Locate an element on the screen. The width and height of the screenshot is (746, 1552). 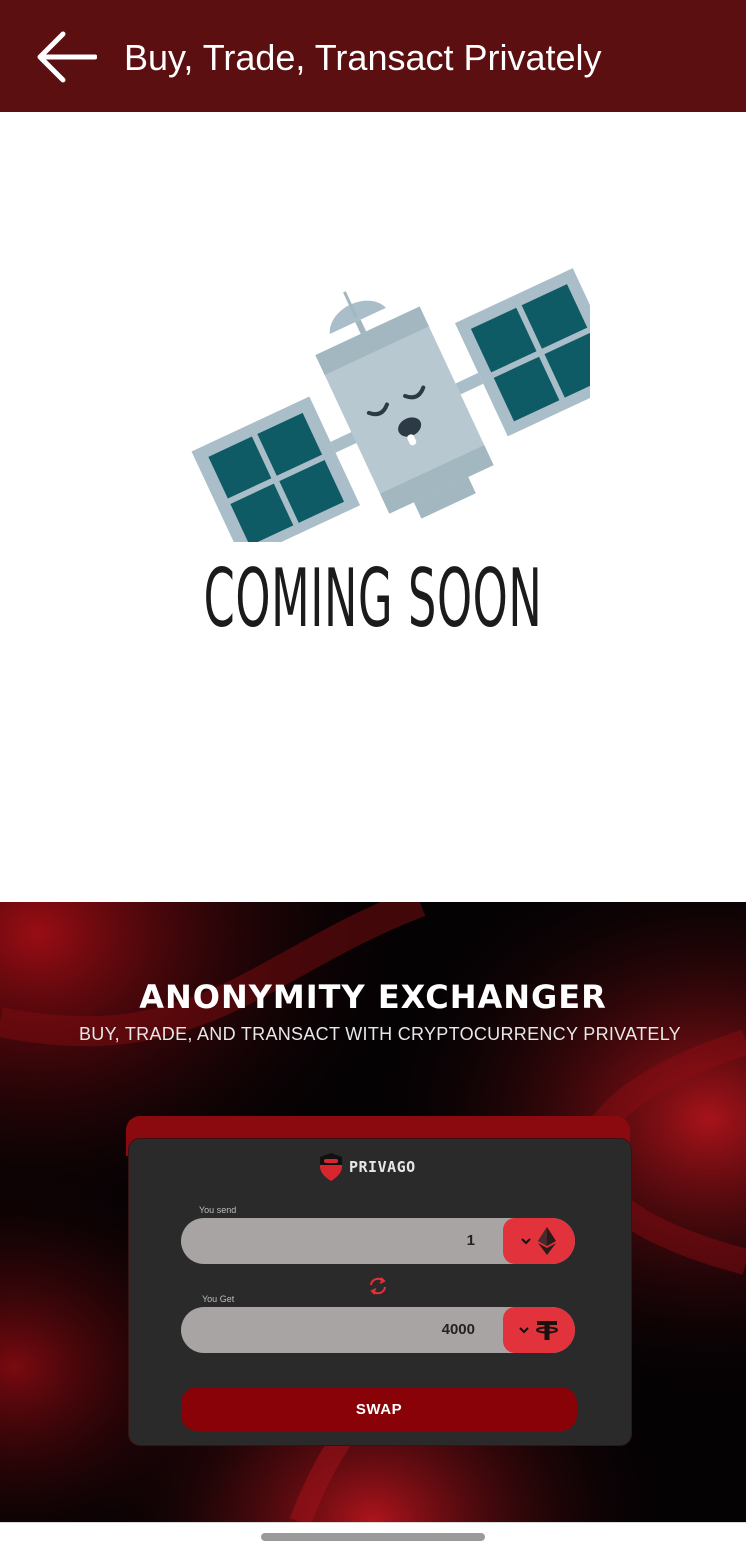
swap-card: PRIVAGO You send 1 You Get 4000 SWAP is located at coordinates (380, 1292).